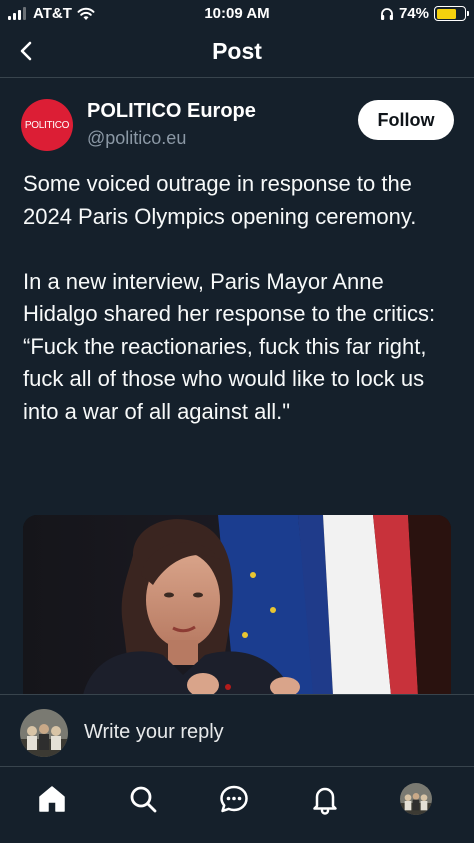  What do you see at coordinates (446, 13) in the screenshot?
I see `battery-level` at bounding box center [446, 13].